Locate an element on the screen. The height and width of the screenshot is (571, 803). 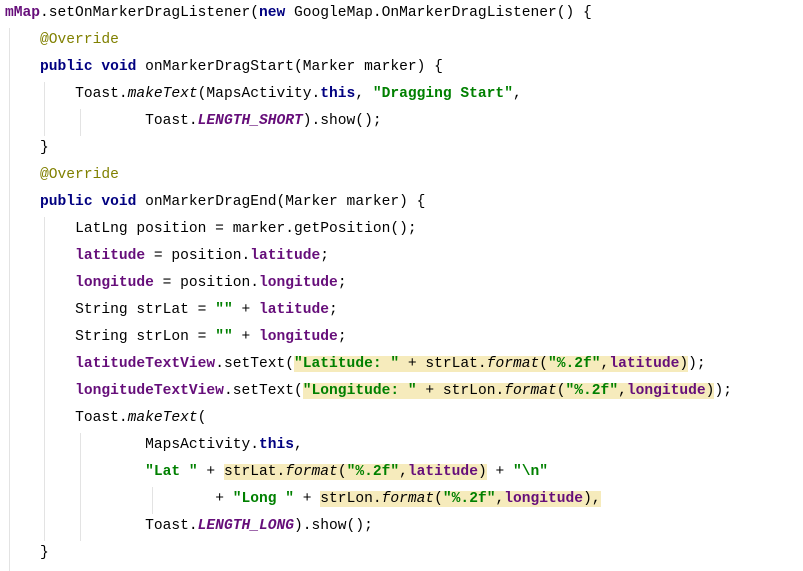
code-token: LENGTH_SHORT is located at coordinates (250, 121).